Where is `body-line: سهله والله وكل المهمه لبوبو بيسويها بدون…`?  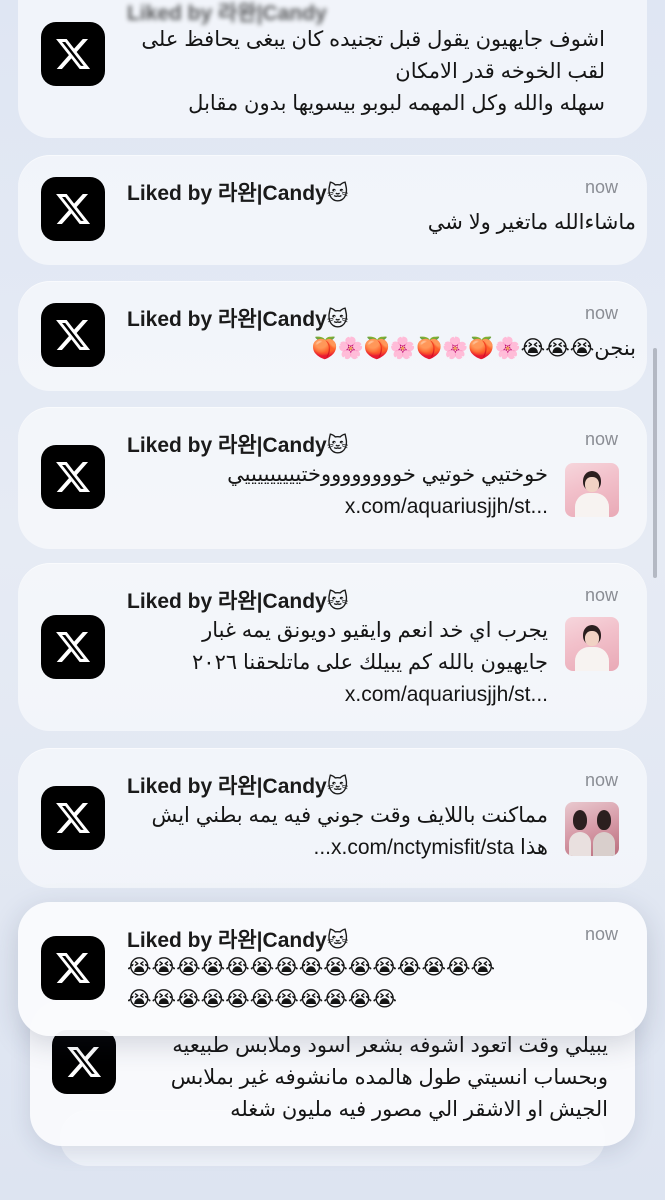
body-line: سهله والله وكل المهمه لبوبو بيسويها بدون… is located at coordinates (396, 103).